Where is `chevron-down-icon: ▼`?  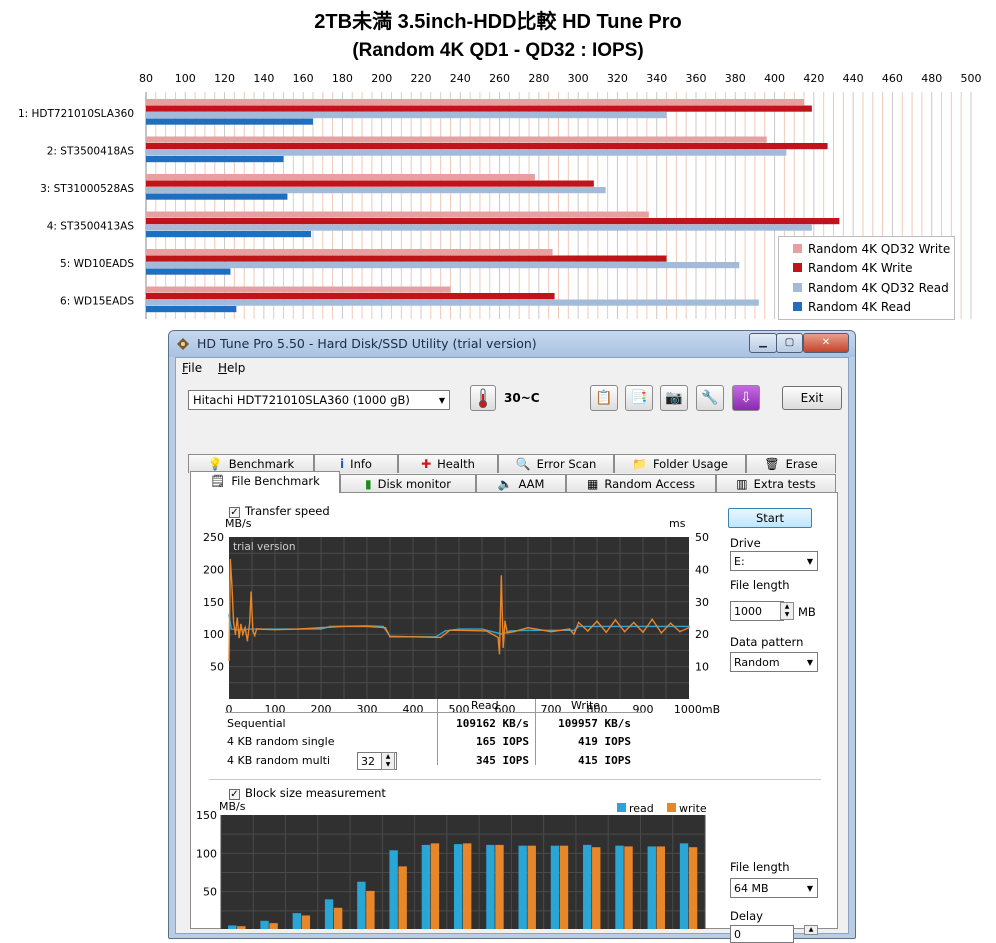 chevron-down-icon: ▼ is located at coordinates (809, 561).